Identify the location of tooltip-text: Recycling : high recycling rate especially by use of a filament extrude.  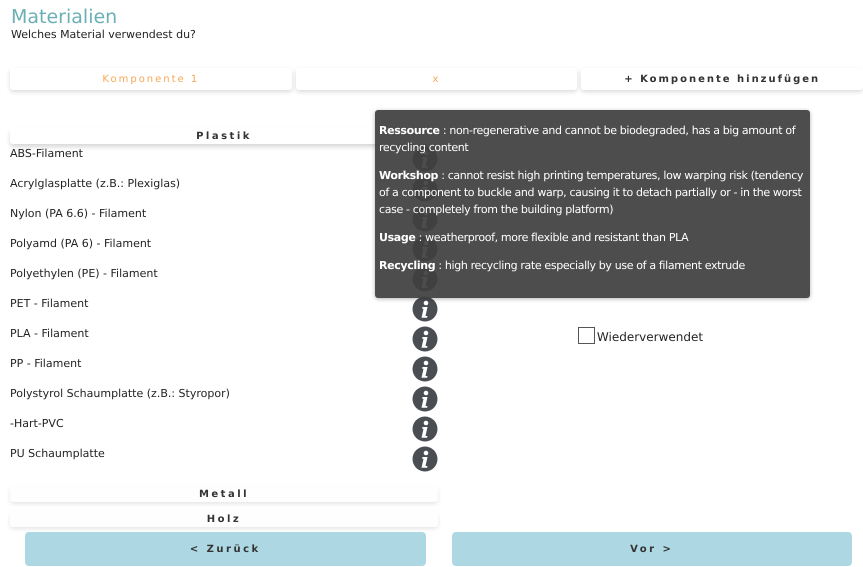
(562, 266).